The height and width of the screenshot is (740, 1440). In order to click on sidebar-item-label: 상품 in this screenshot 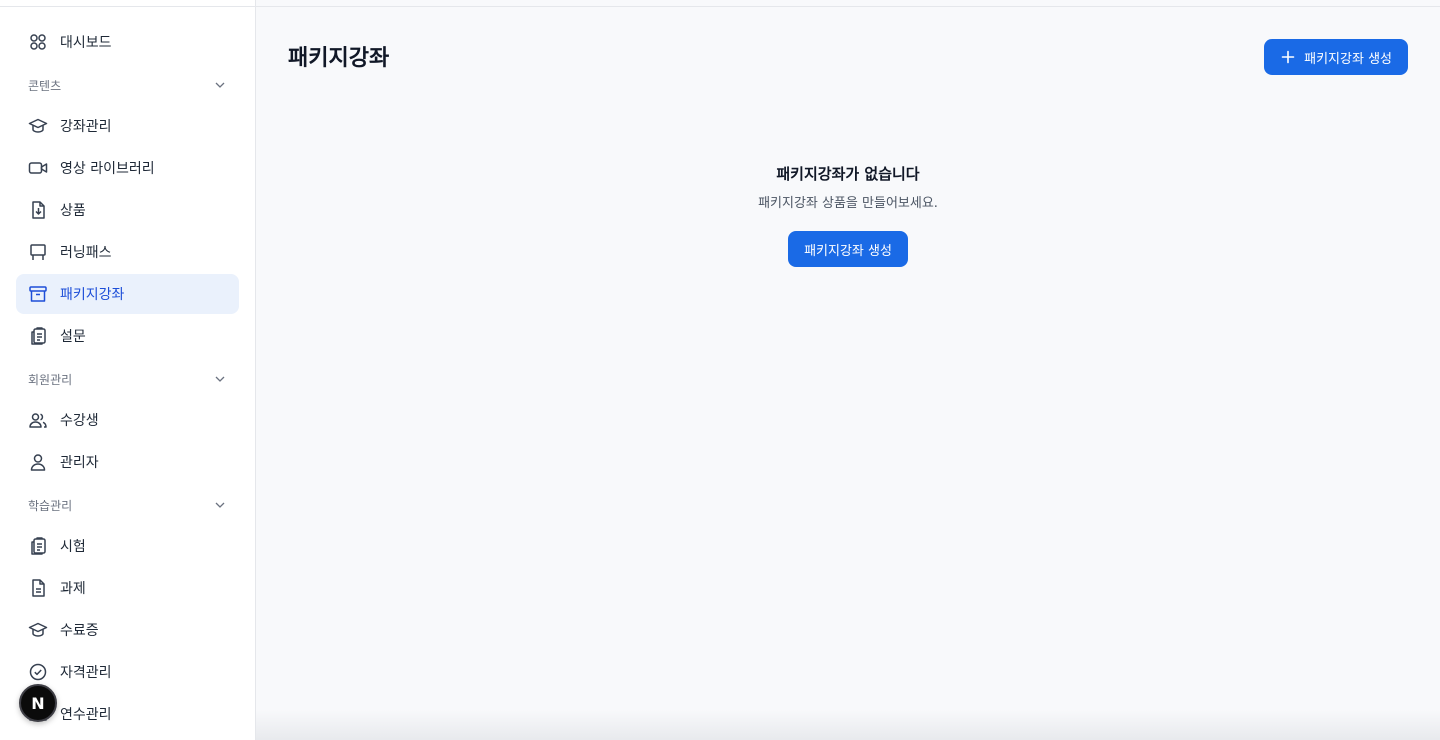, I will do `click(73, 211)`.